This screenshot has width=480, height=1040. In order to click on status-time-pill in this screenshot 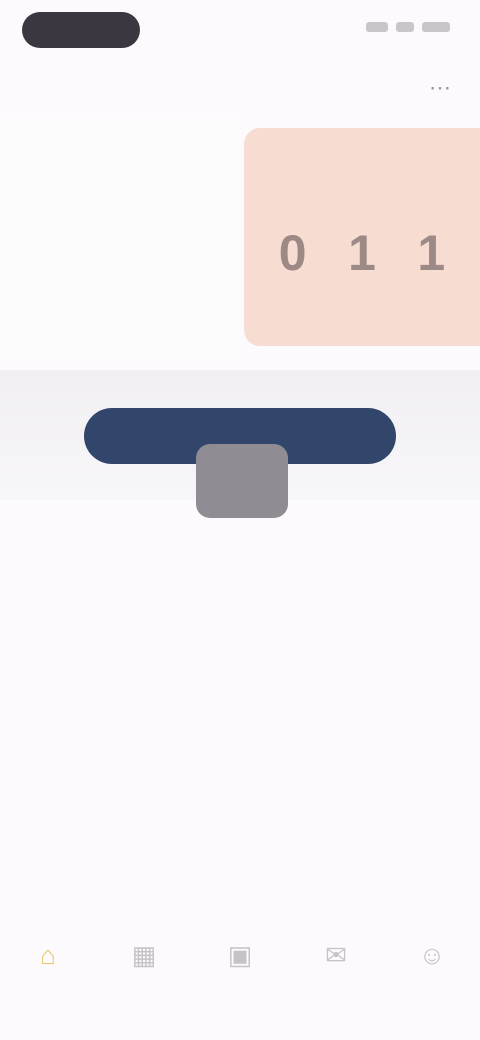, I will do `click(81, 30)`.